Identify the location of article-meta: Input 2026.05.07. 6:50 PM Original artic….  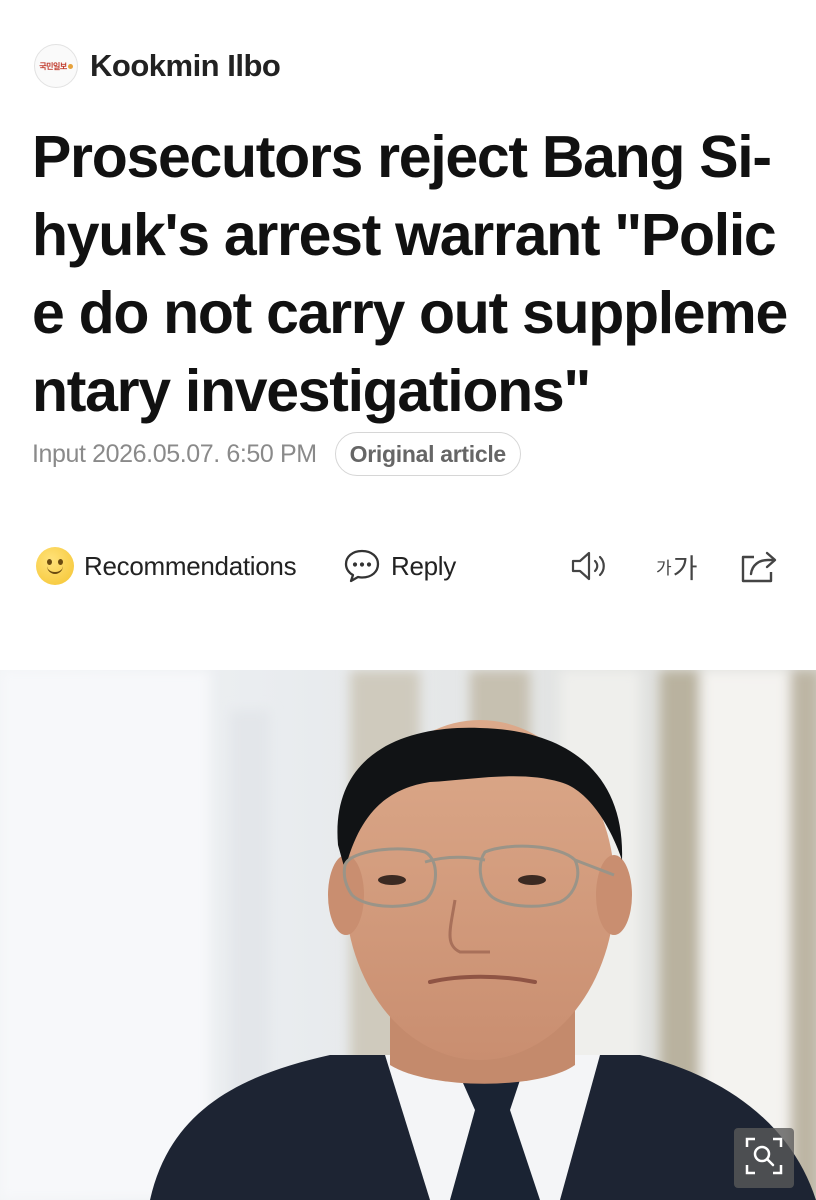
(276, 454).